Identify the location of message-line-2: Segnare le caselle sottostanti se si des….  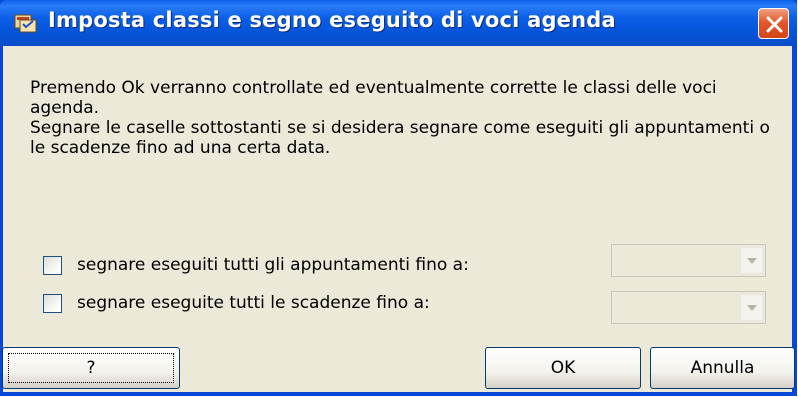
(400, 138).